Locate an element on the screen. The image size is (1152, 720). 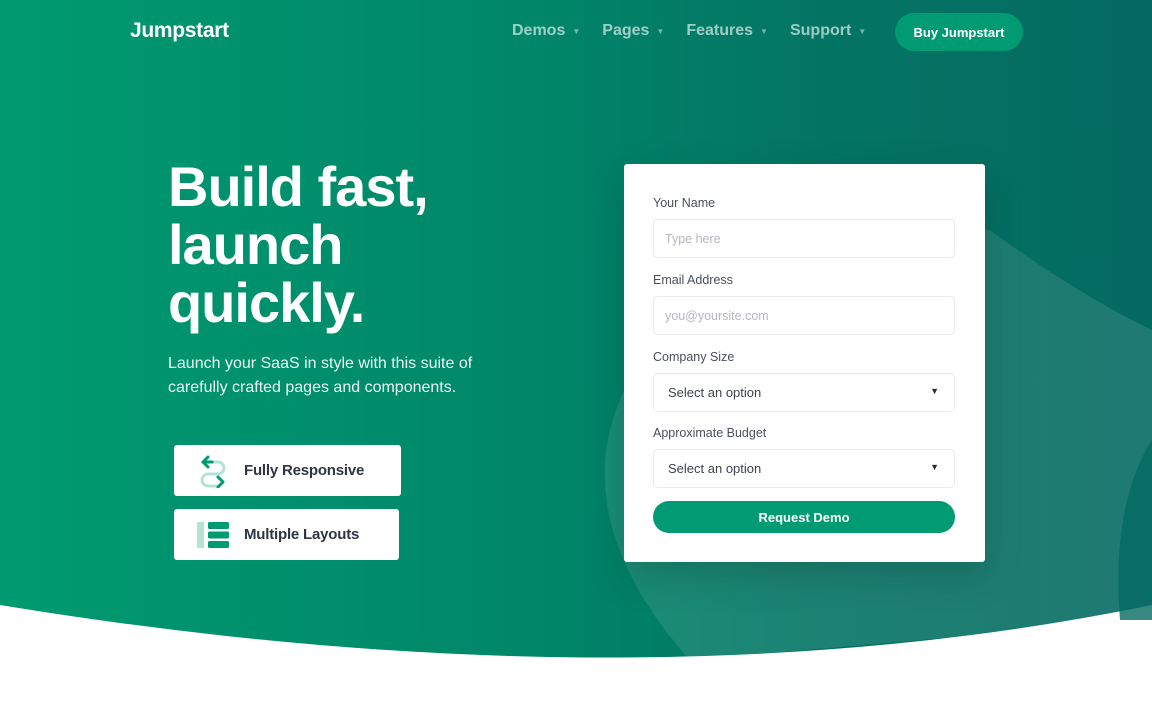
name-label: Your Name is located at coordinates (684, 203).